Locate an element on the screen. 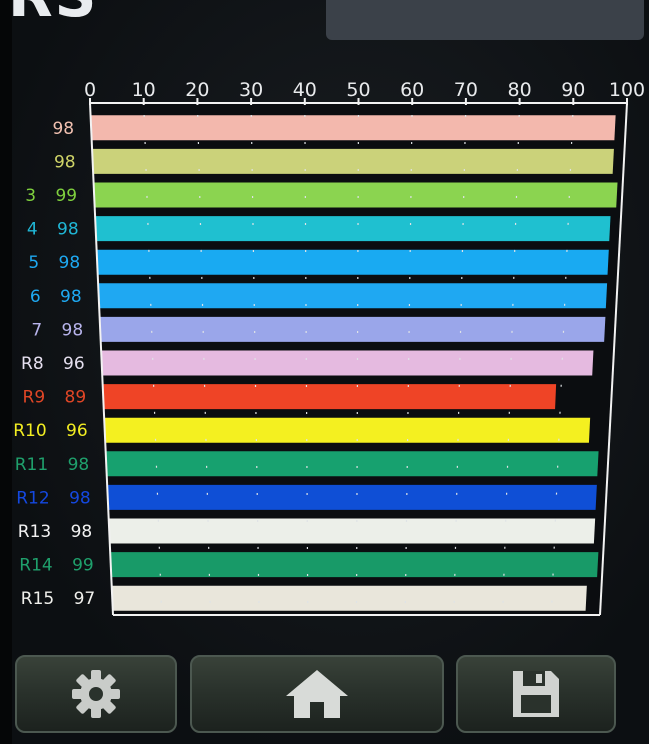 This screenshot has height=744, width=649. x-tick-label: 90 is located at coordinates (573, 90).